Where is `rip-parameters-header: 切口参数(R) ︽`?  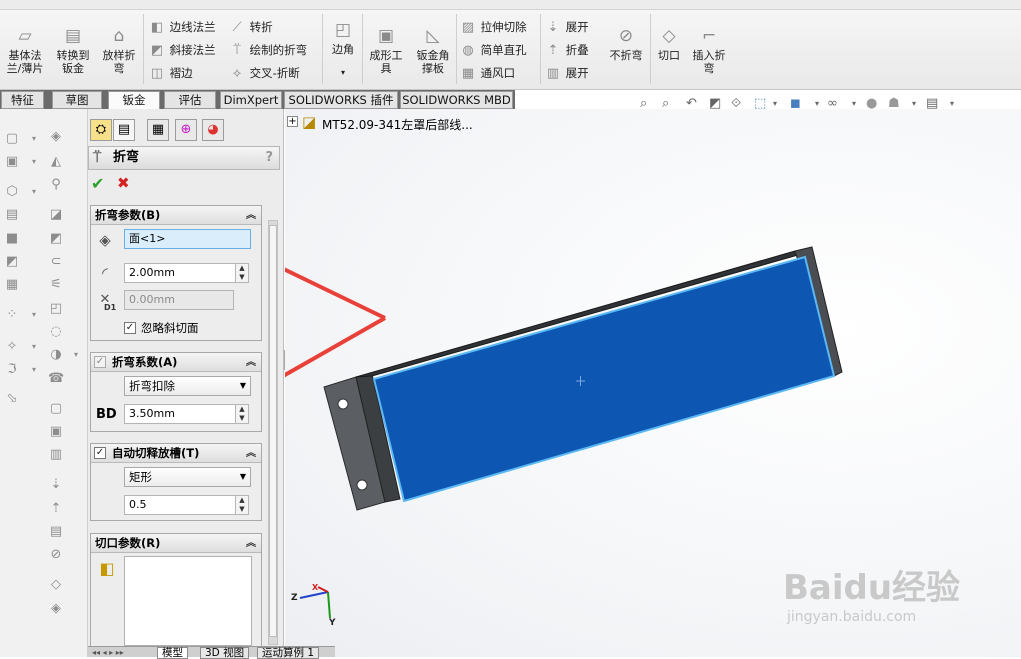 rip-parameters-header: 切口参数(R) ︽ is located at coordinates (176, 543).